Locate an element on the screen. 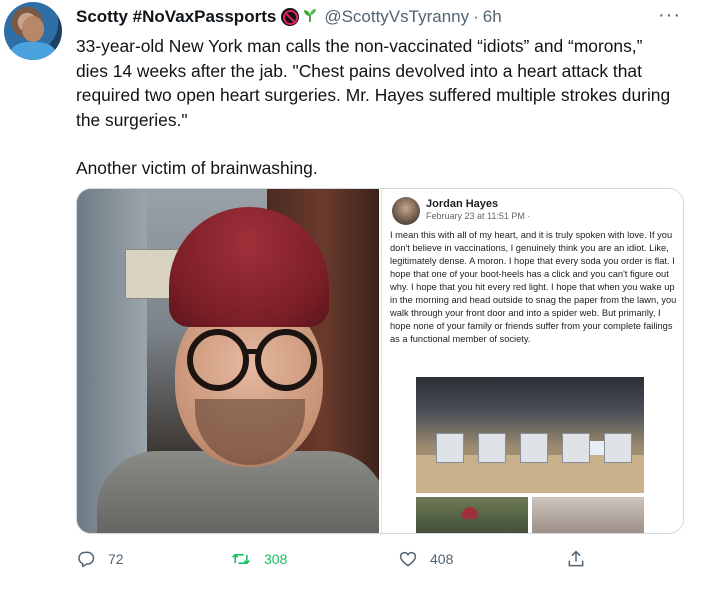  reply-button: 72 is located at coordinates (100, 559).